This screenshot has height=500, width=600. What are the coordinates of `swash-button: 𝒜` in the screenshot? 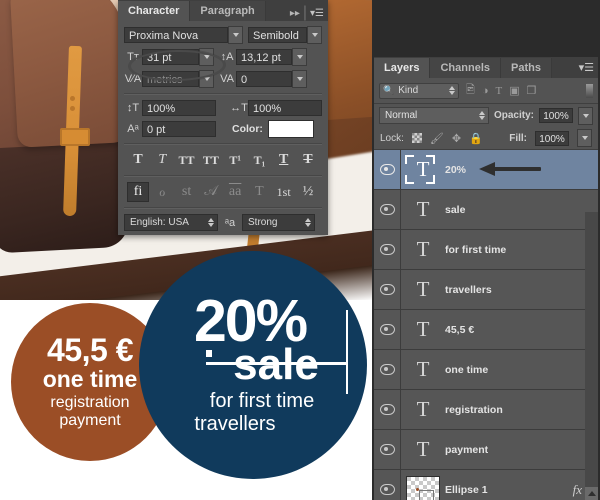 It's located at (211, 192).